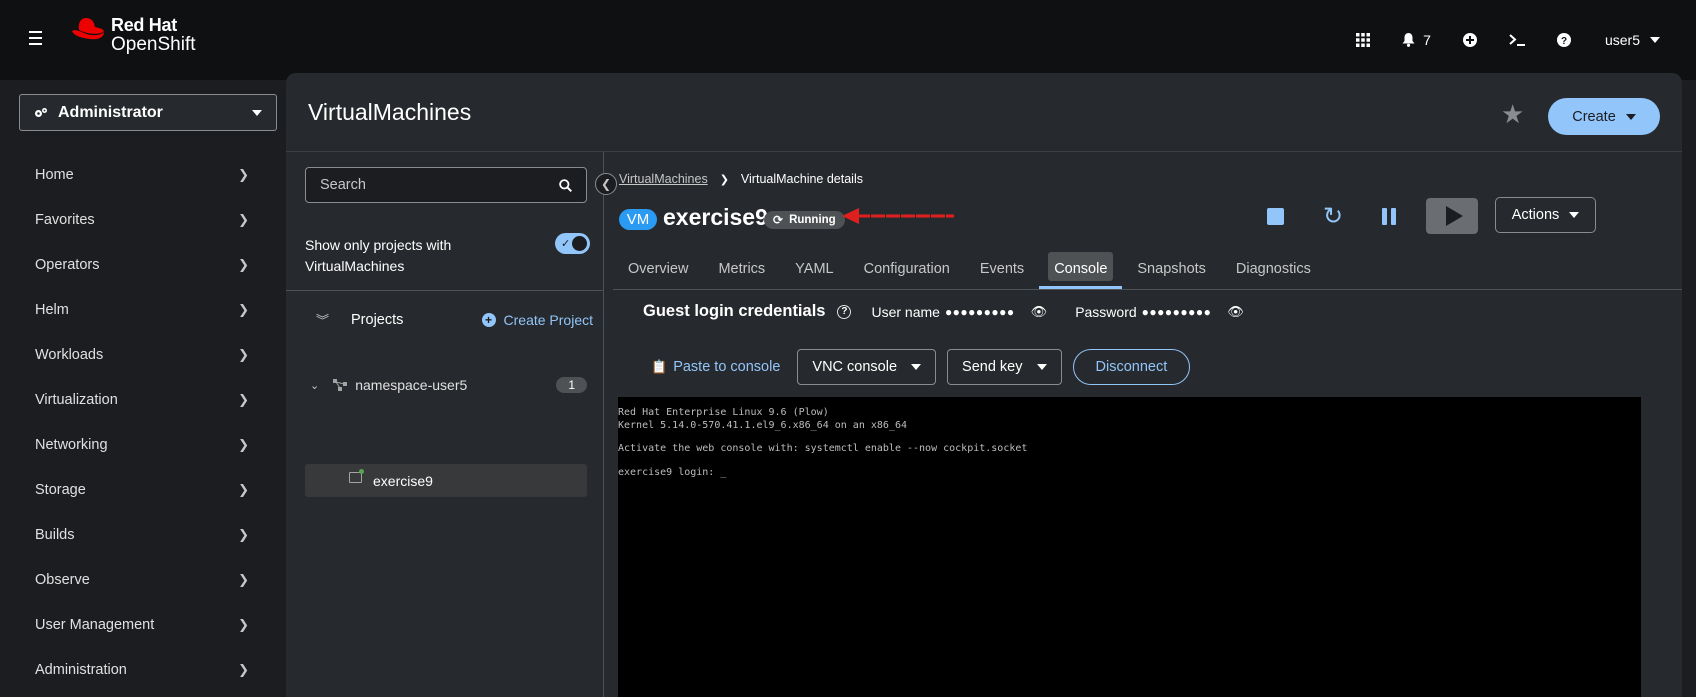  I want to click on tab-yaml: YAML, so click(814, 268).